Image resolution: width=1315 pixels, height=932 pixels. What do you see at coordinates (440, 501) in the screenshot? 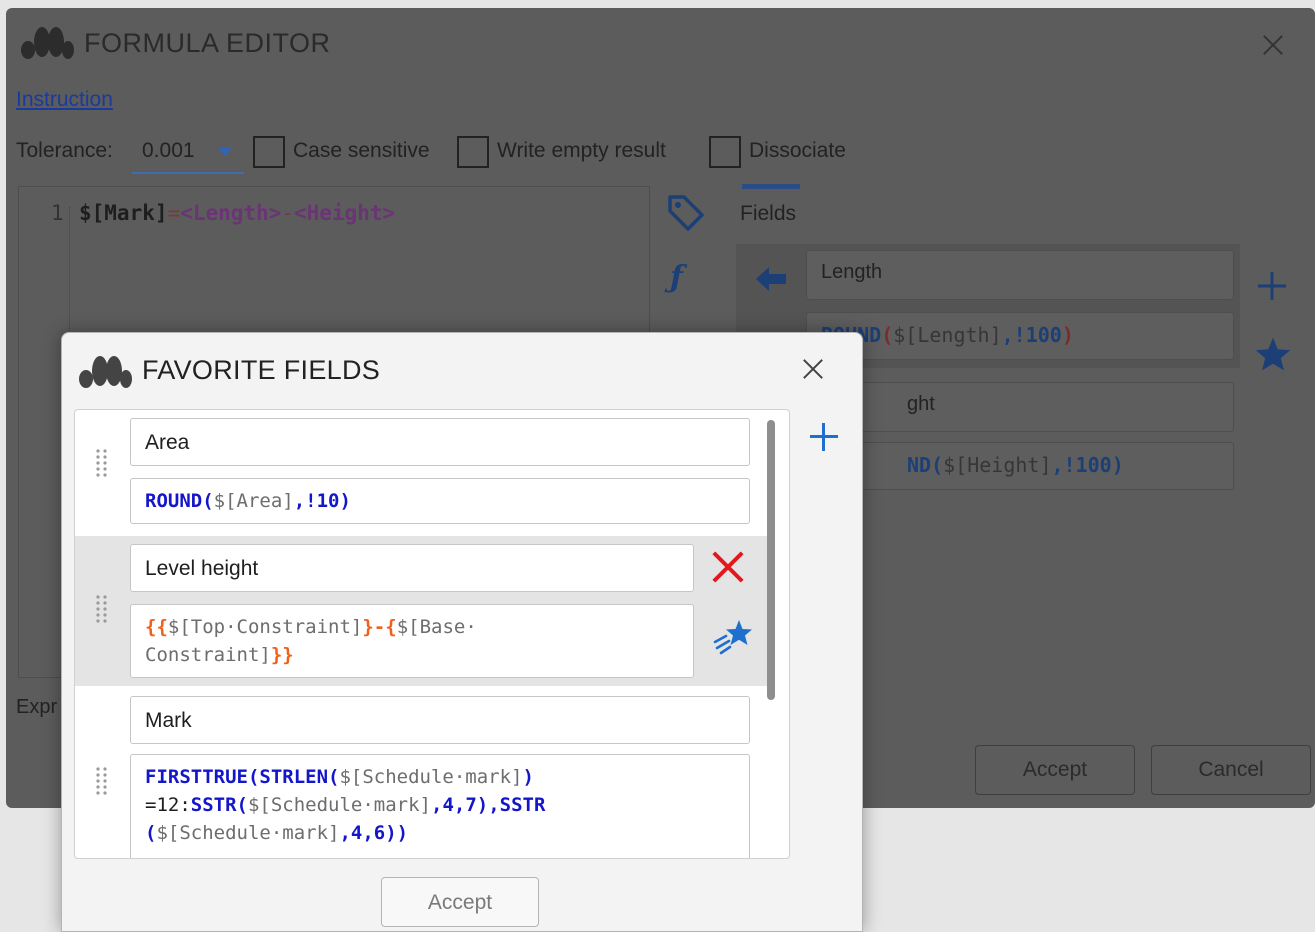
I see `field-expression-input: ROUND($[Area],!10)` at bounding box center [440, 501].